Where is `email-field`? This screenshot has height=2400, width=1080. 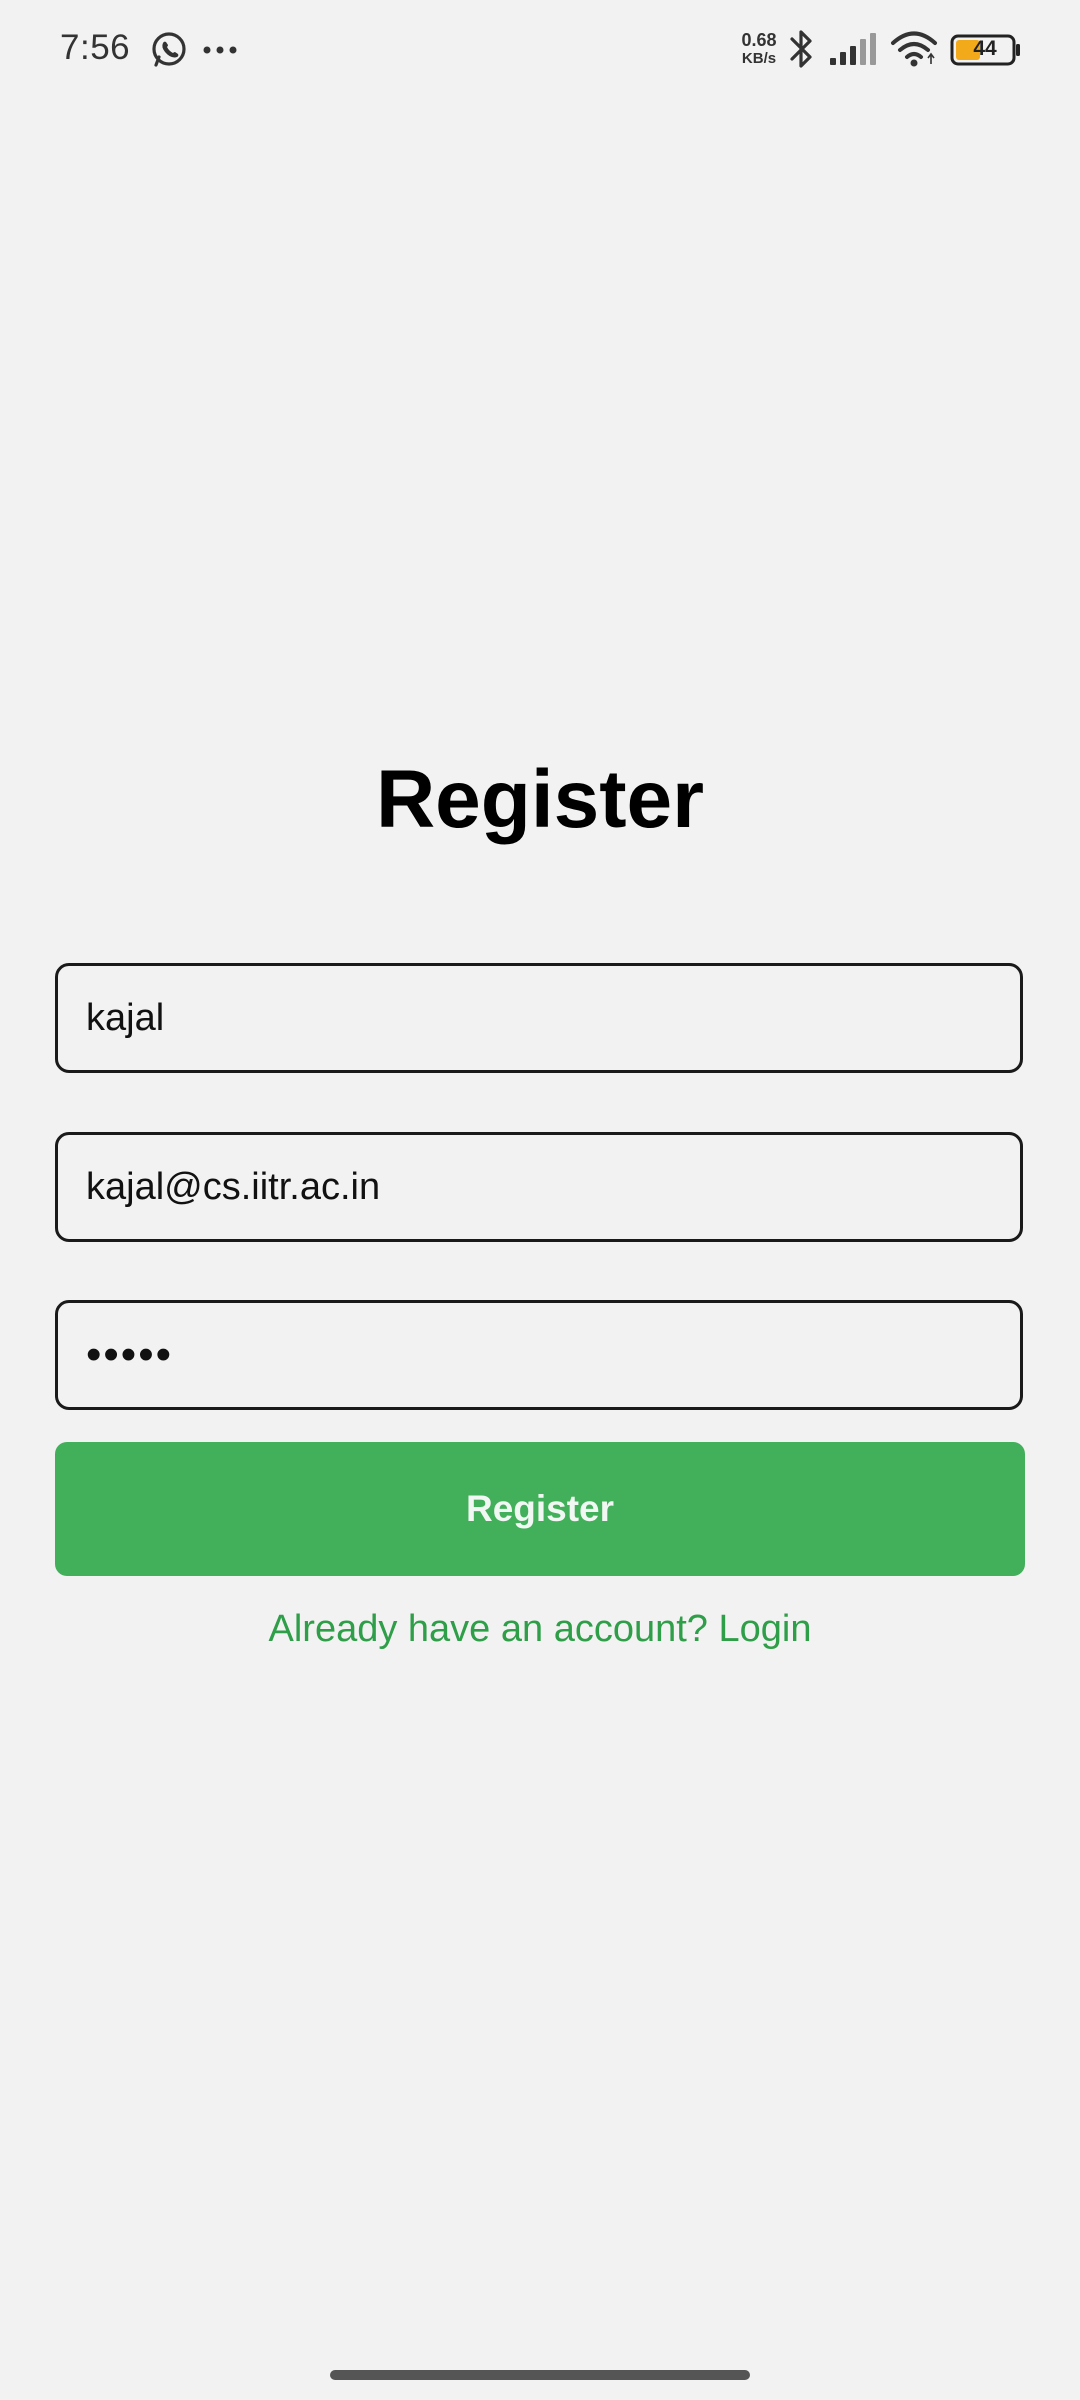
email-field is located at coordinates (539, 1187).